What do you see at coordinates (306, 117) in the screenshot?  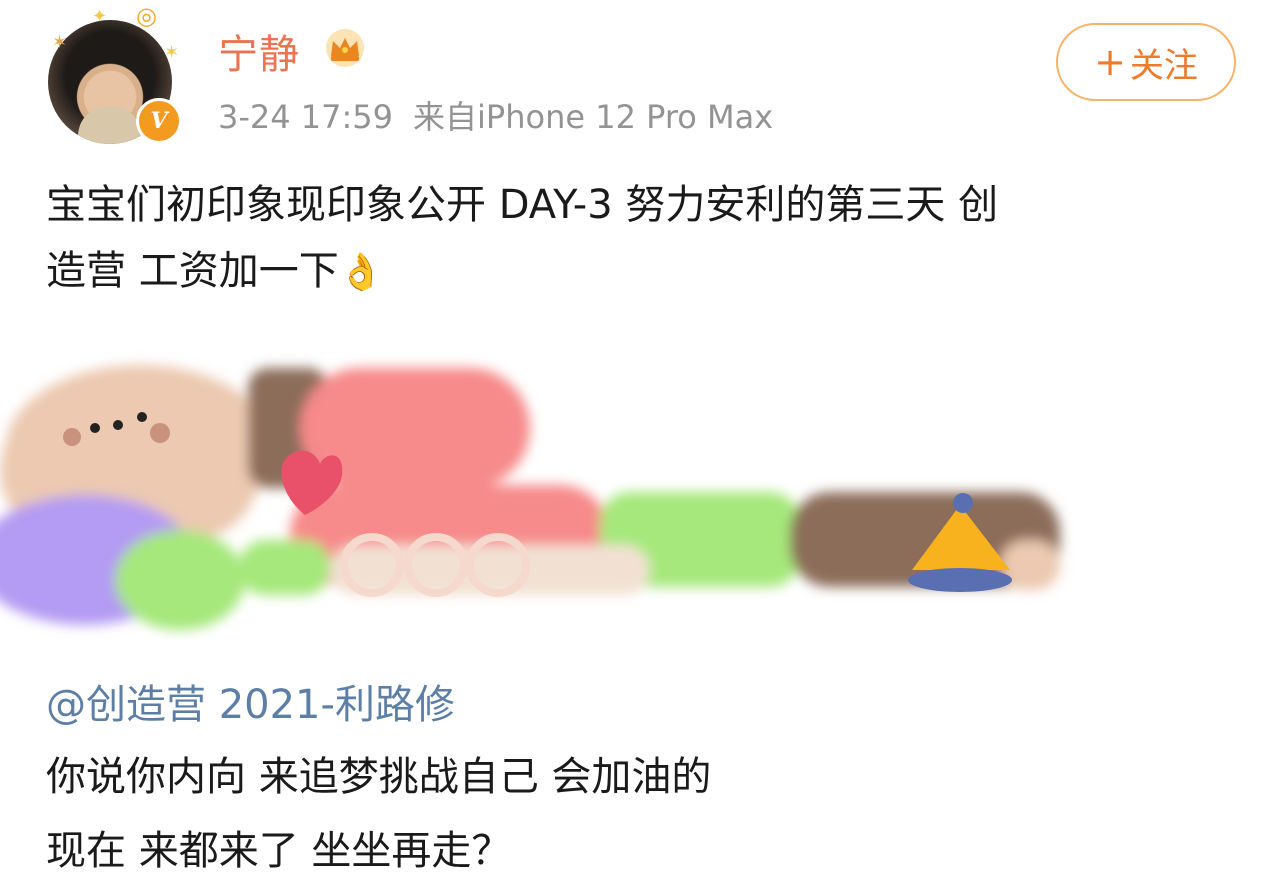 I see `post-timestamp: 3-24 17:59` at bounding box center [306, 117].